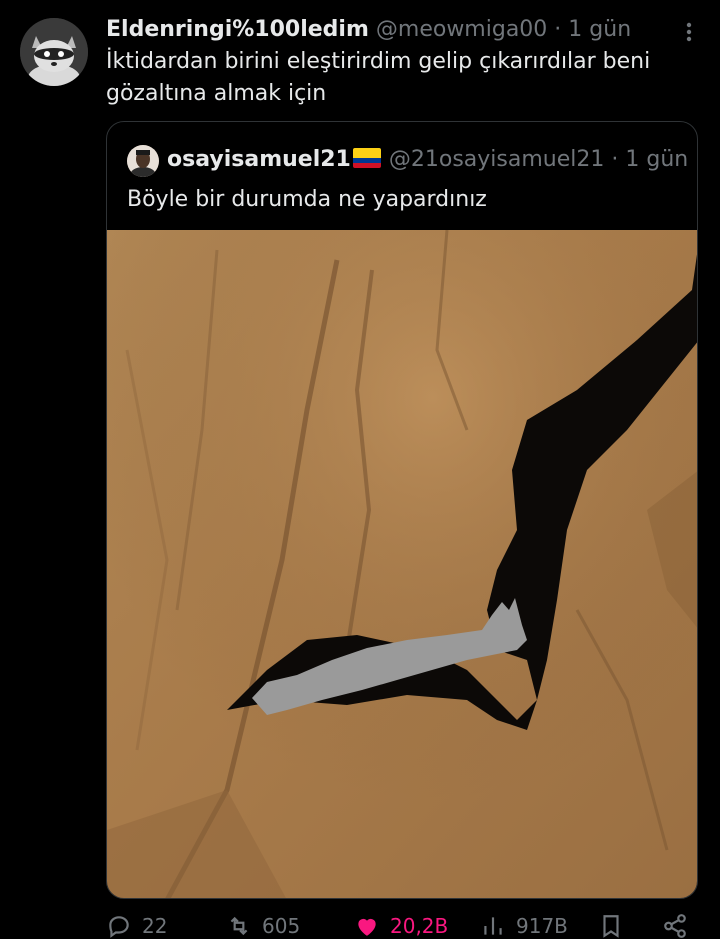  I want to click on bookmark-button, so click(611, 926).